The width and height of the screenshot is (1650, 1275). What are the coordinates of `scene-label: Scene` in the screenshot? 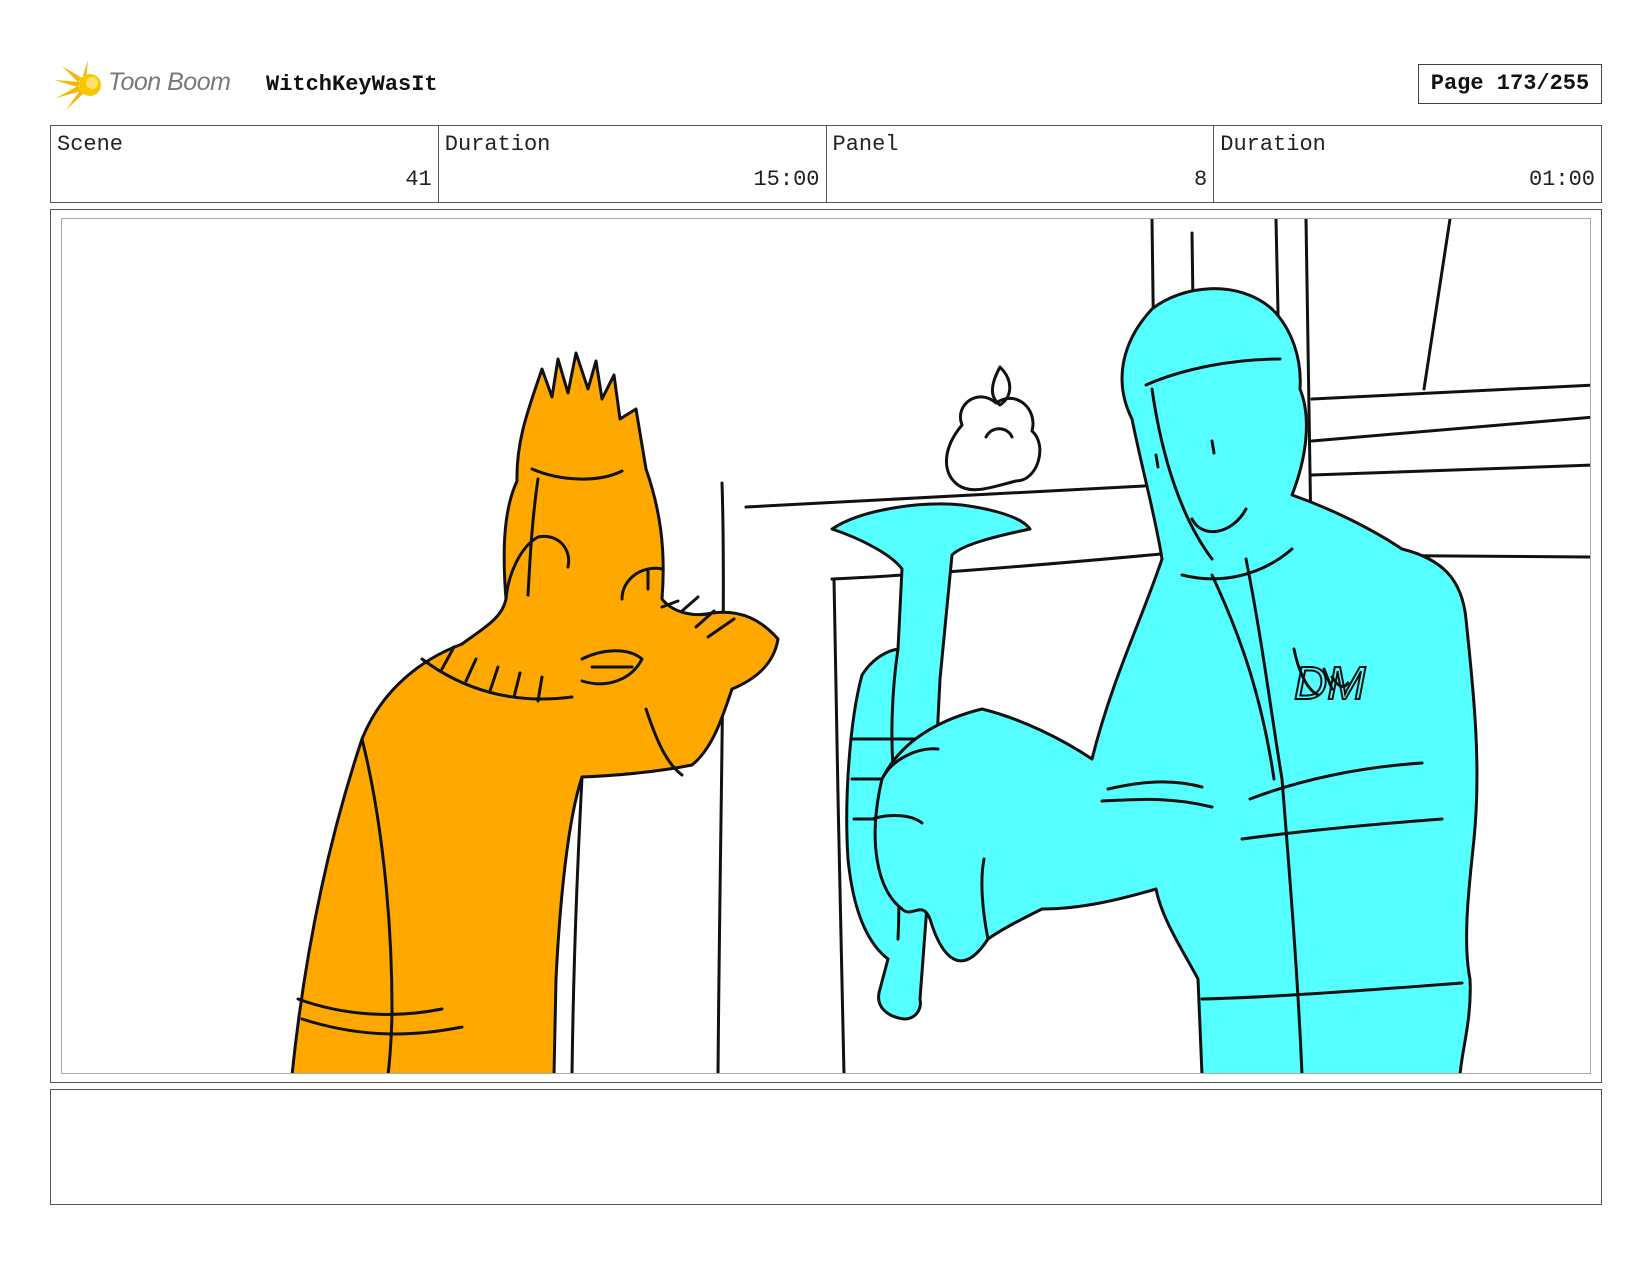 It's located at (90, 144).